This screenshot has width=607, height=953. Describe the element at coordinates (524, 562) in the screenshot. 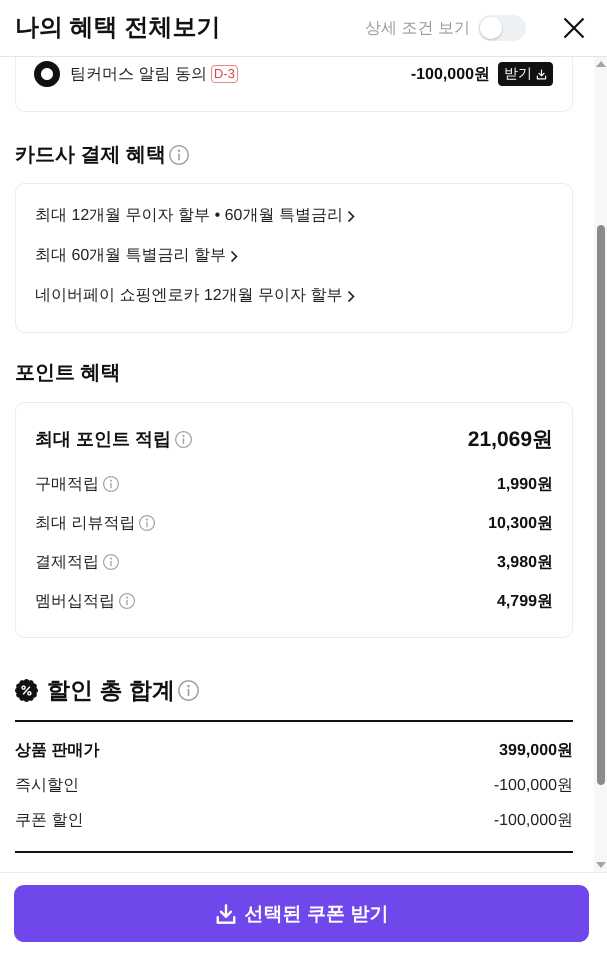

I see `point-value: 3,980원` at that location.